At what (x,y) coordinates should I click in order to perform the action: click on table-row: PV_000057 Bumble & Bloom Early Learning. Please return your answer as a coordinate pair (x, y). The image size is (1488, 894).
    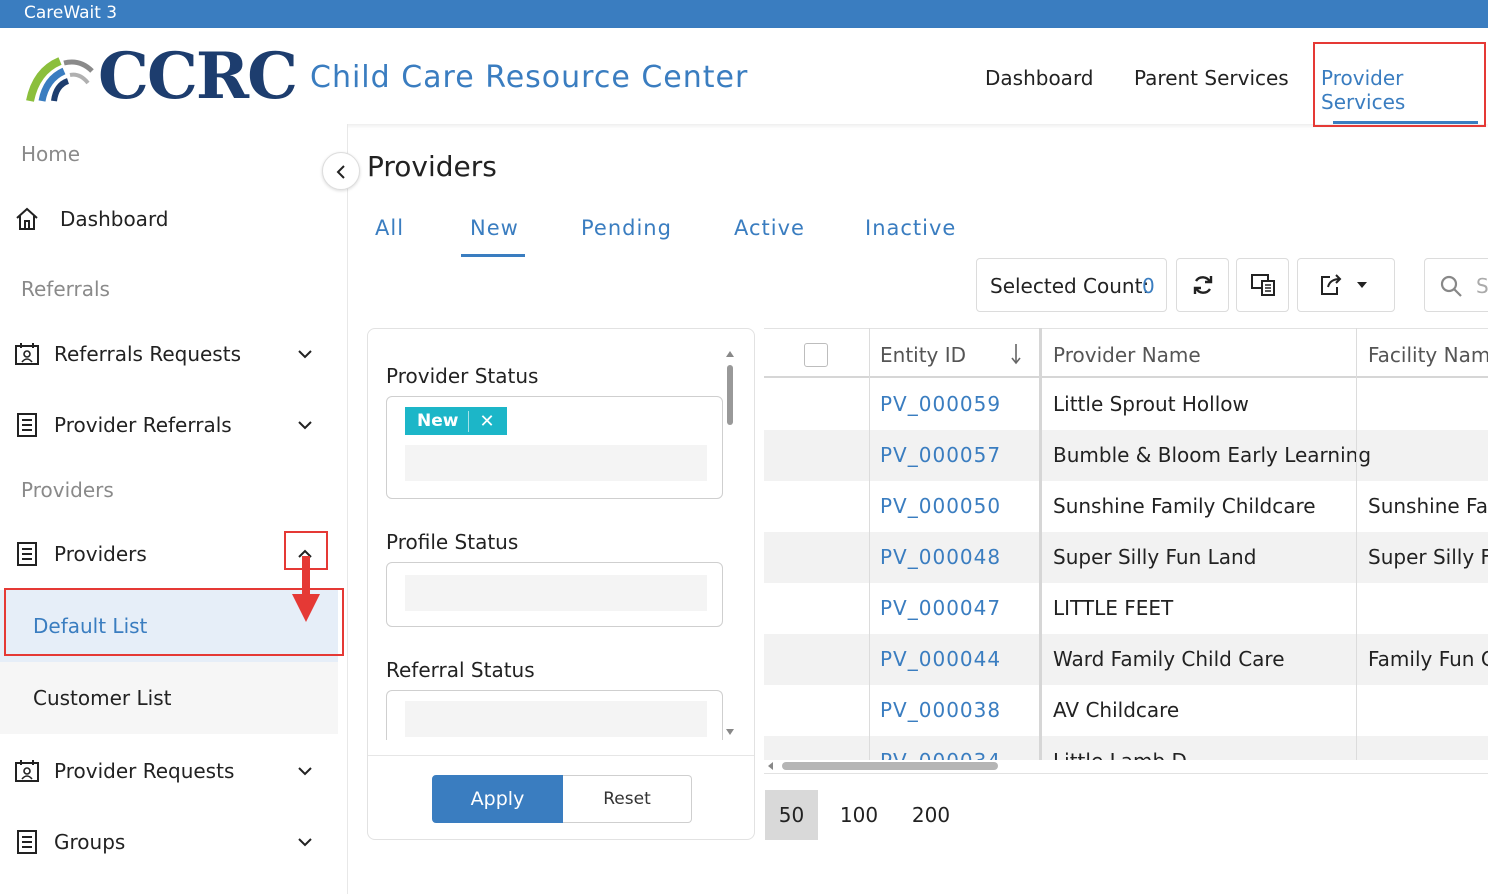
    Looking at the image, I should click on (1126, 455).